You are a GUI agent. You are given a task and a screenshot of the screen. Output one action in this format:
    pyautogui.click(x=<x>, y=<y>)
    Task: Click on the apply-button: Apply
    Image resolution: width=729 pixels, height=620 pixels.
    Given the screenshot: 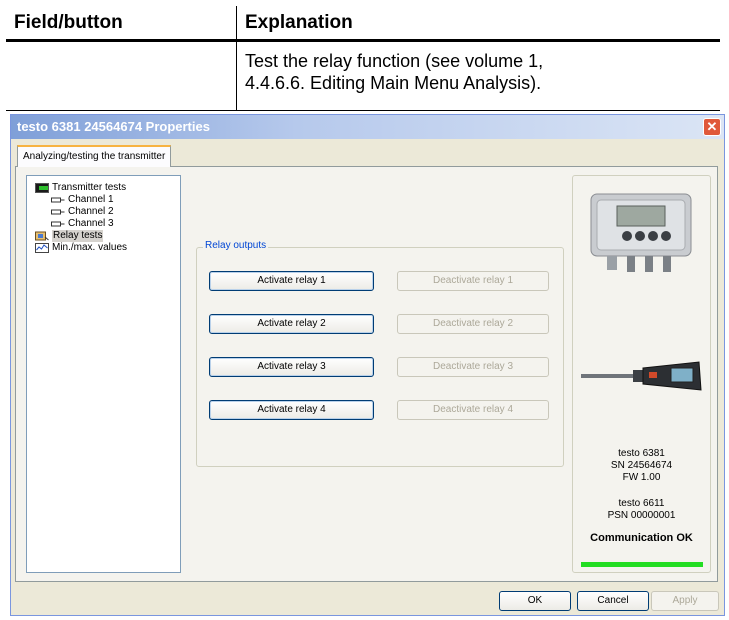 What is the action you would take?
    pyautogui.click(x=685, y=601)
    